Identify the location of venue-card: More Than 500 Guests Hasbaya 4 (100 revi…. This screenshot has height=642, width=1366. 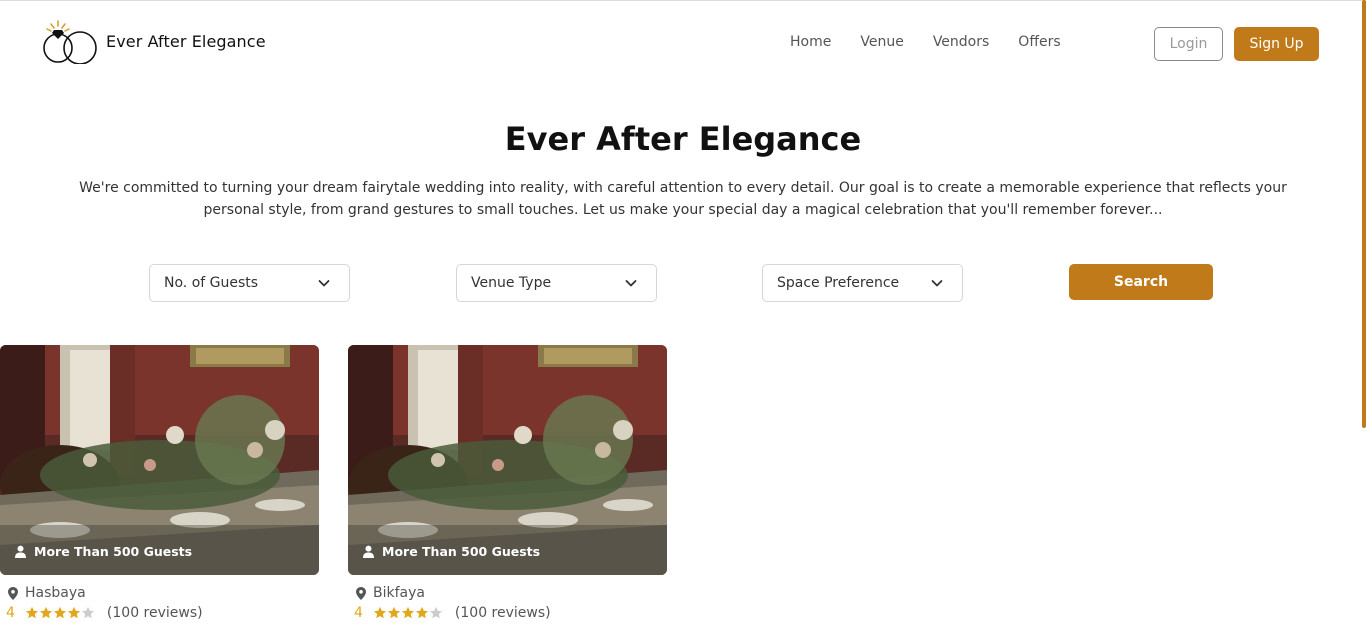
(159, 483).